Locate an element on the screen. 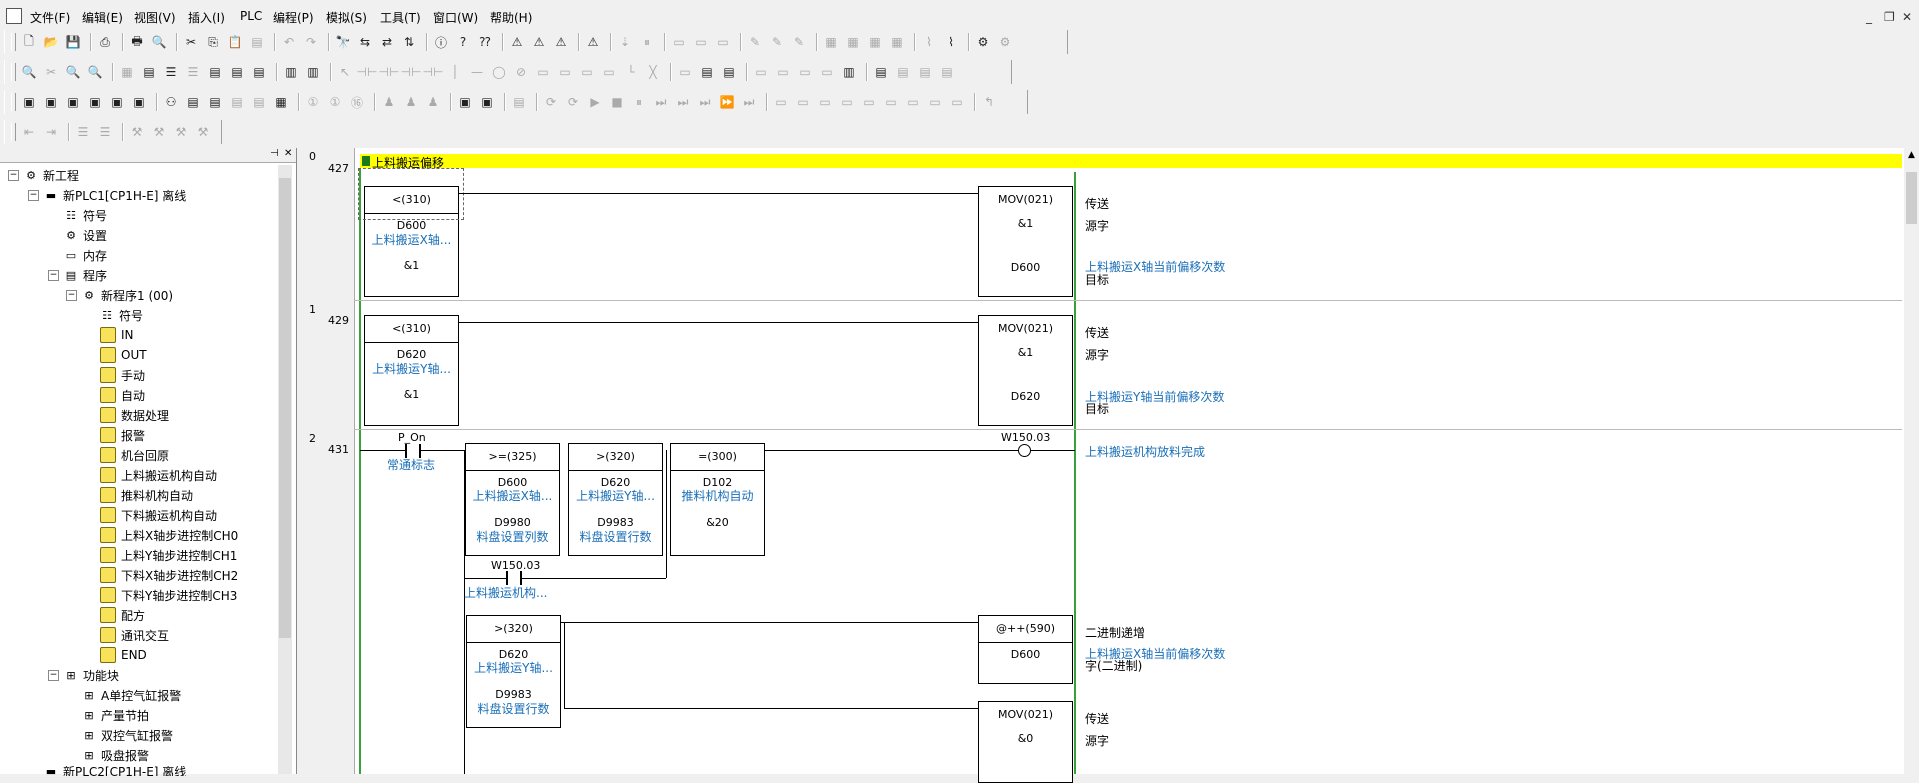 The width and height of the screenshot is (1919, 783). compare-block: >=(325) D600 上料搬运X轴... D9980 料盘设置列数 is located at coordinates (512, 499).